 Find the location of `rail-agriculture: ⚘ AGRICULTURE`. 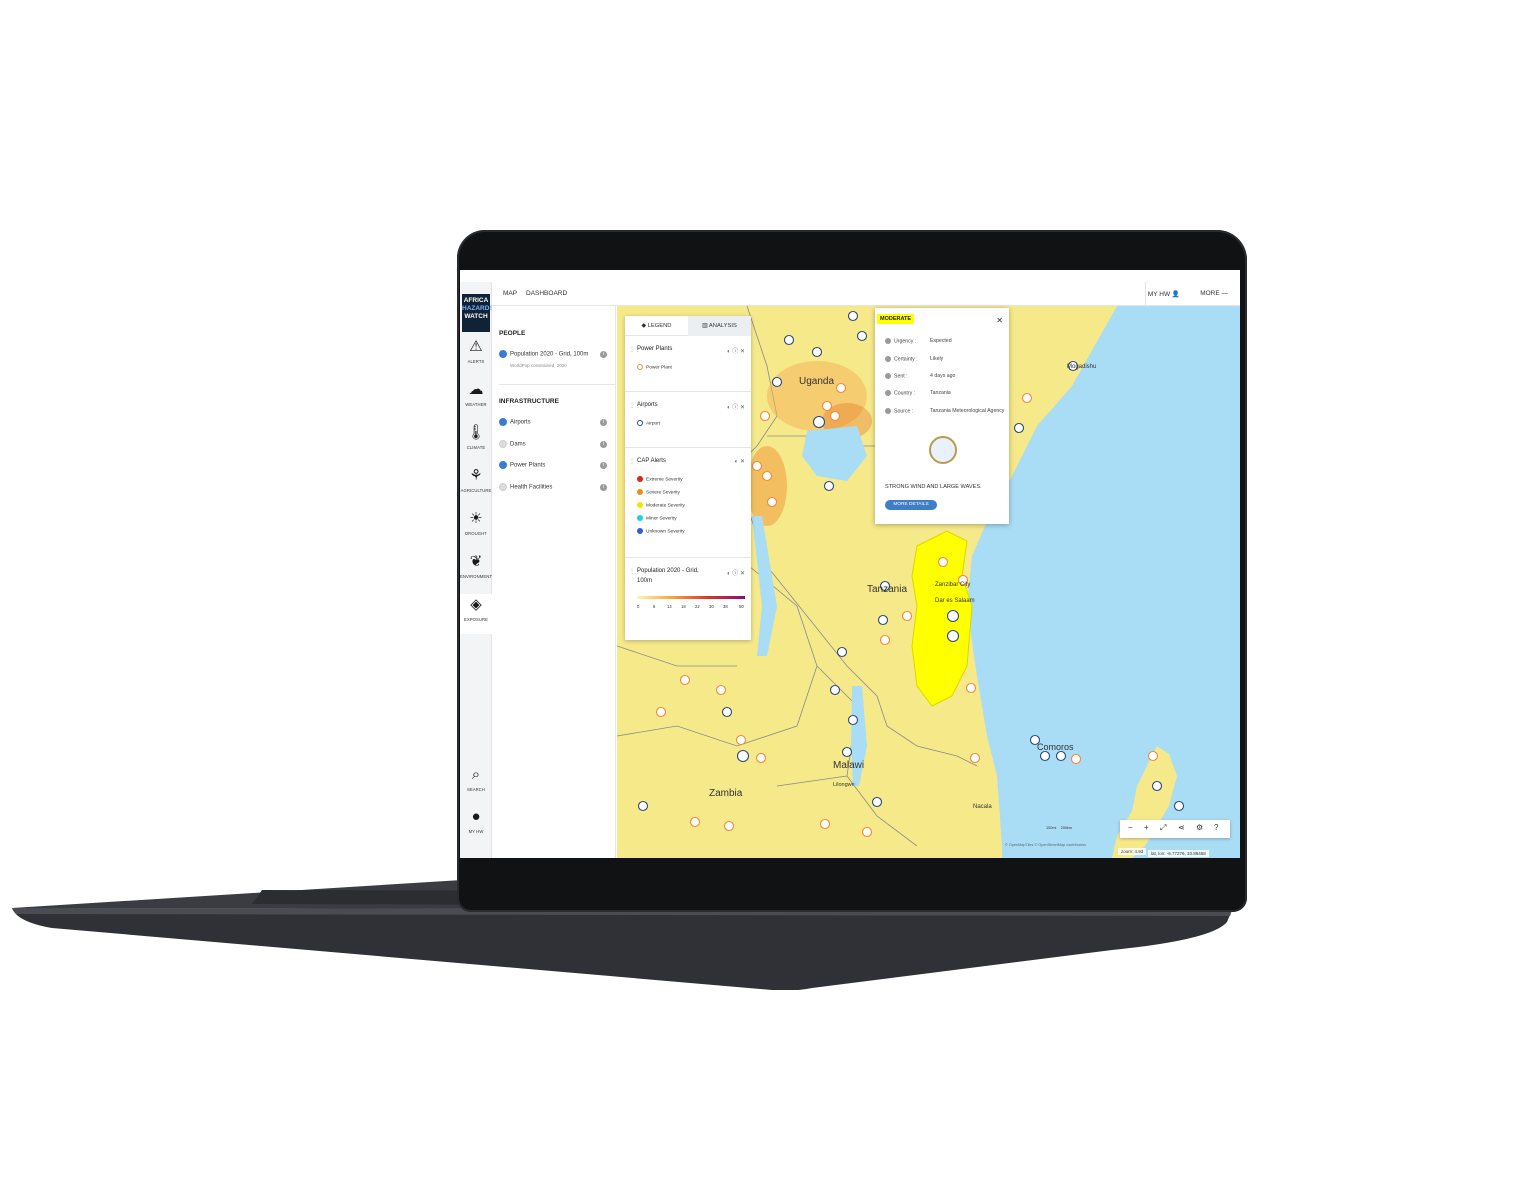

rail-agriculture: ⚘ AGRICULTURE is located at coordinates (476, 485).